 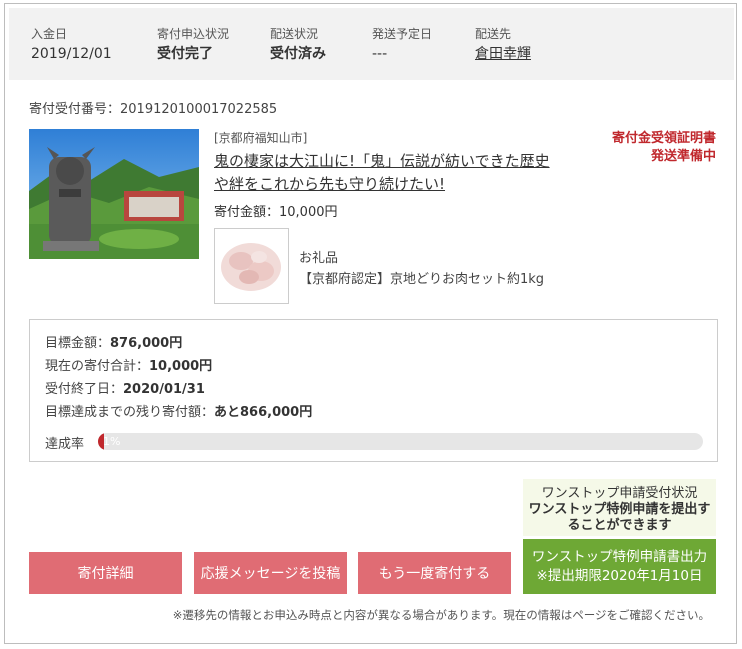 What do you see at coordinates (78, 343) in the screenshot?
I see `goal-target-label: 目標金額：` at bounding box center [78, 343].